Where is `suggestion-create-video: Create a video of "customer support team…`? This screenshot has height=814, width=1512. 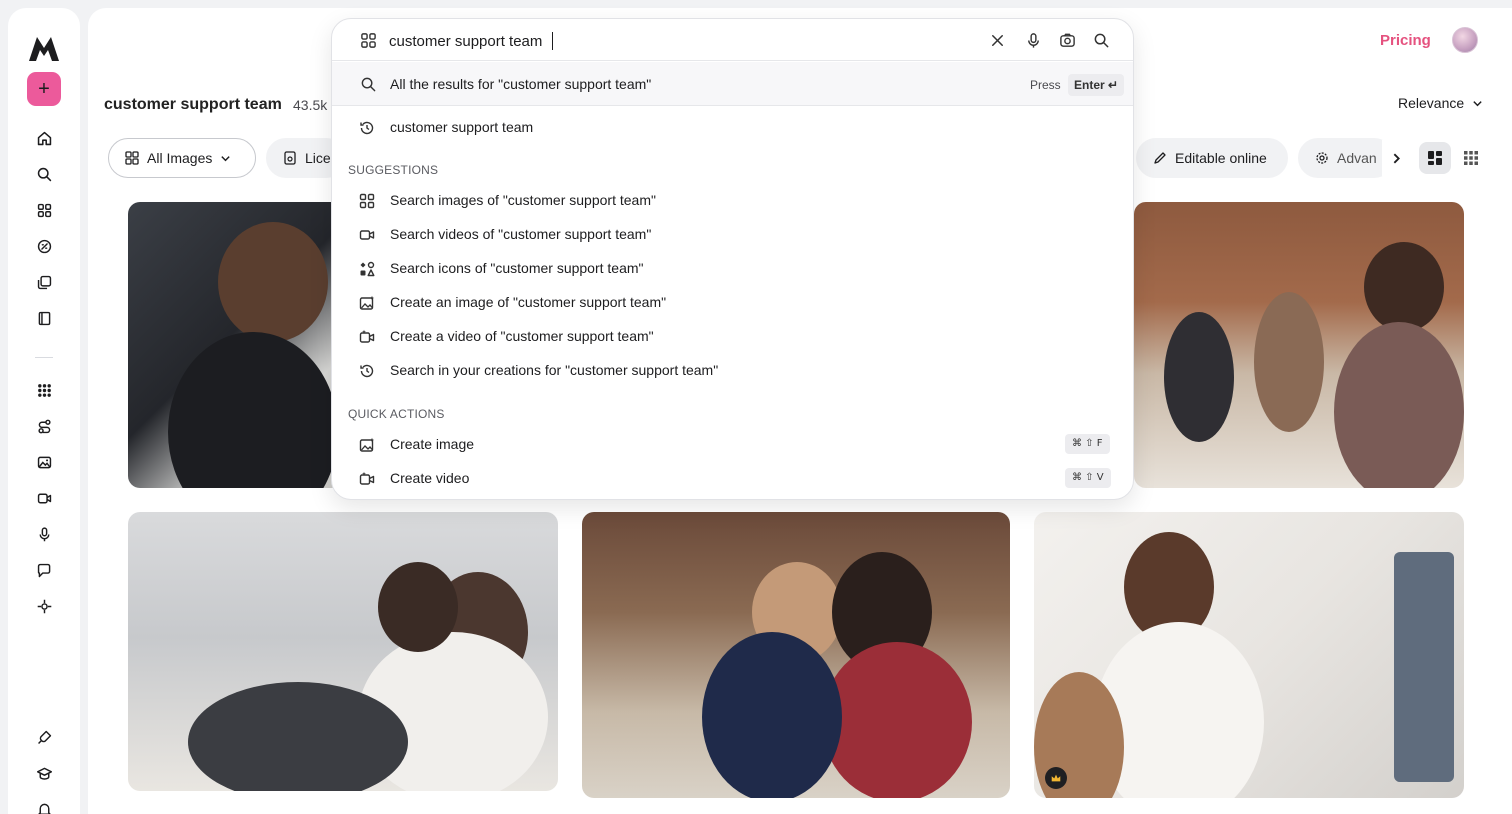 suggestion-create-video: Create a video of "customer support team… is located at coordinates (732, 337).